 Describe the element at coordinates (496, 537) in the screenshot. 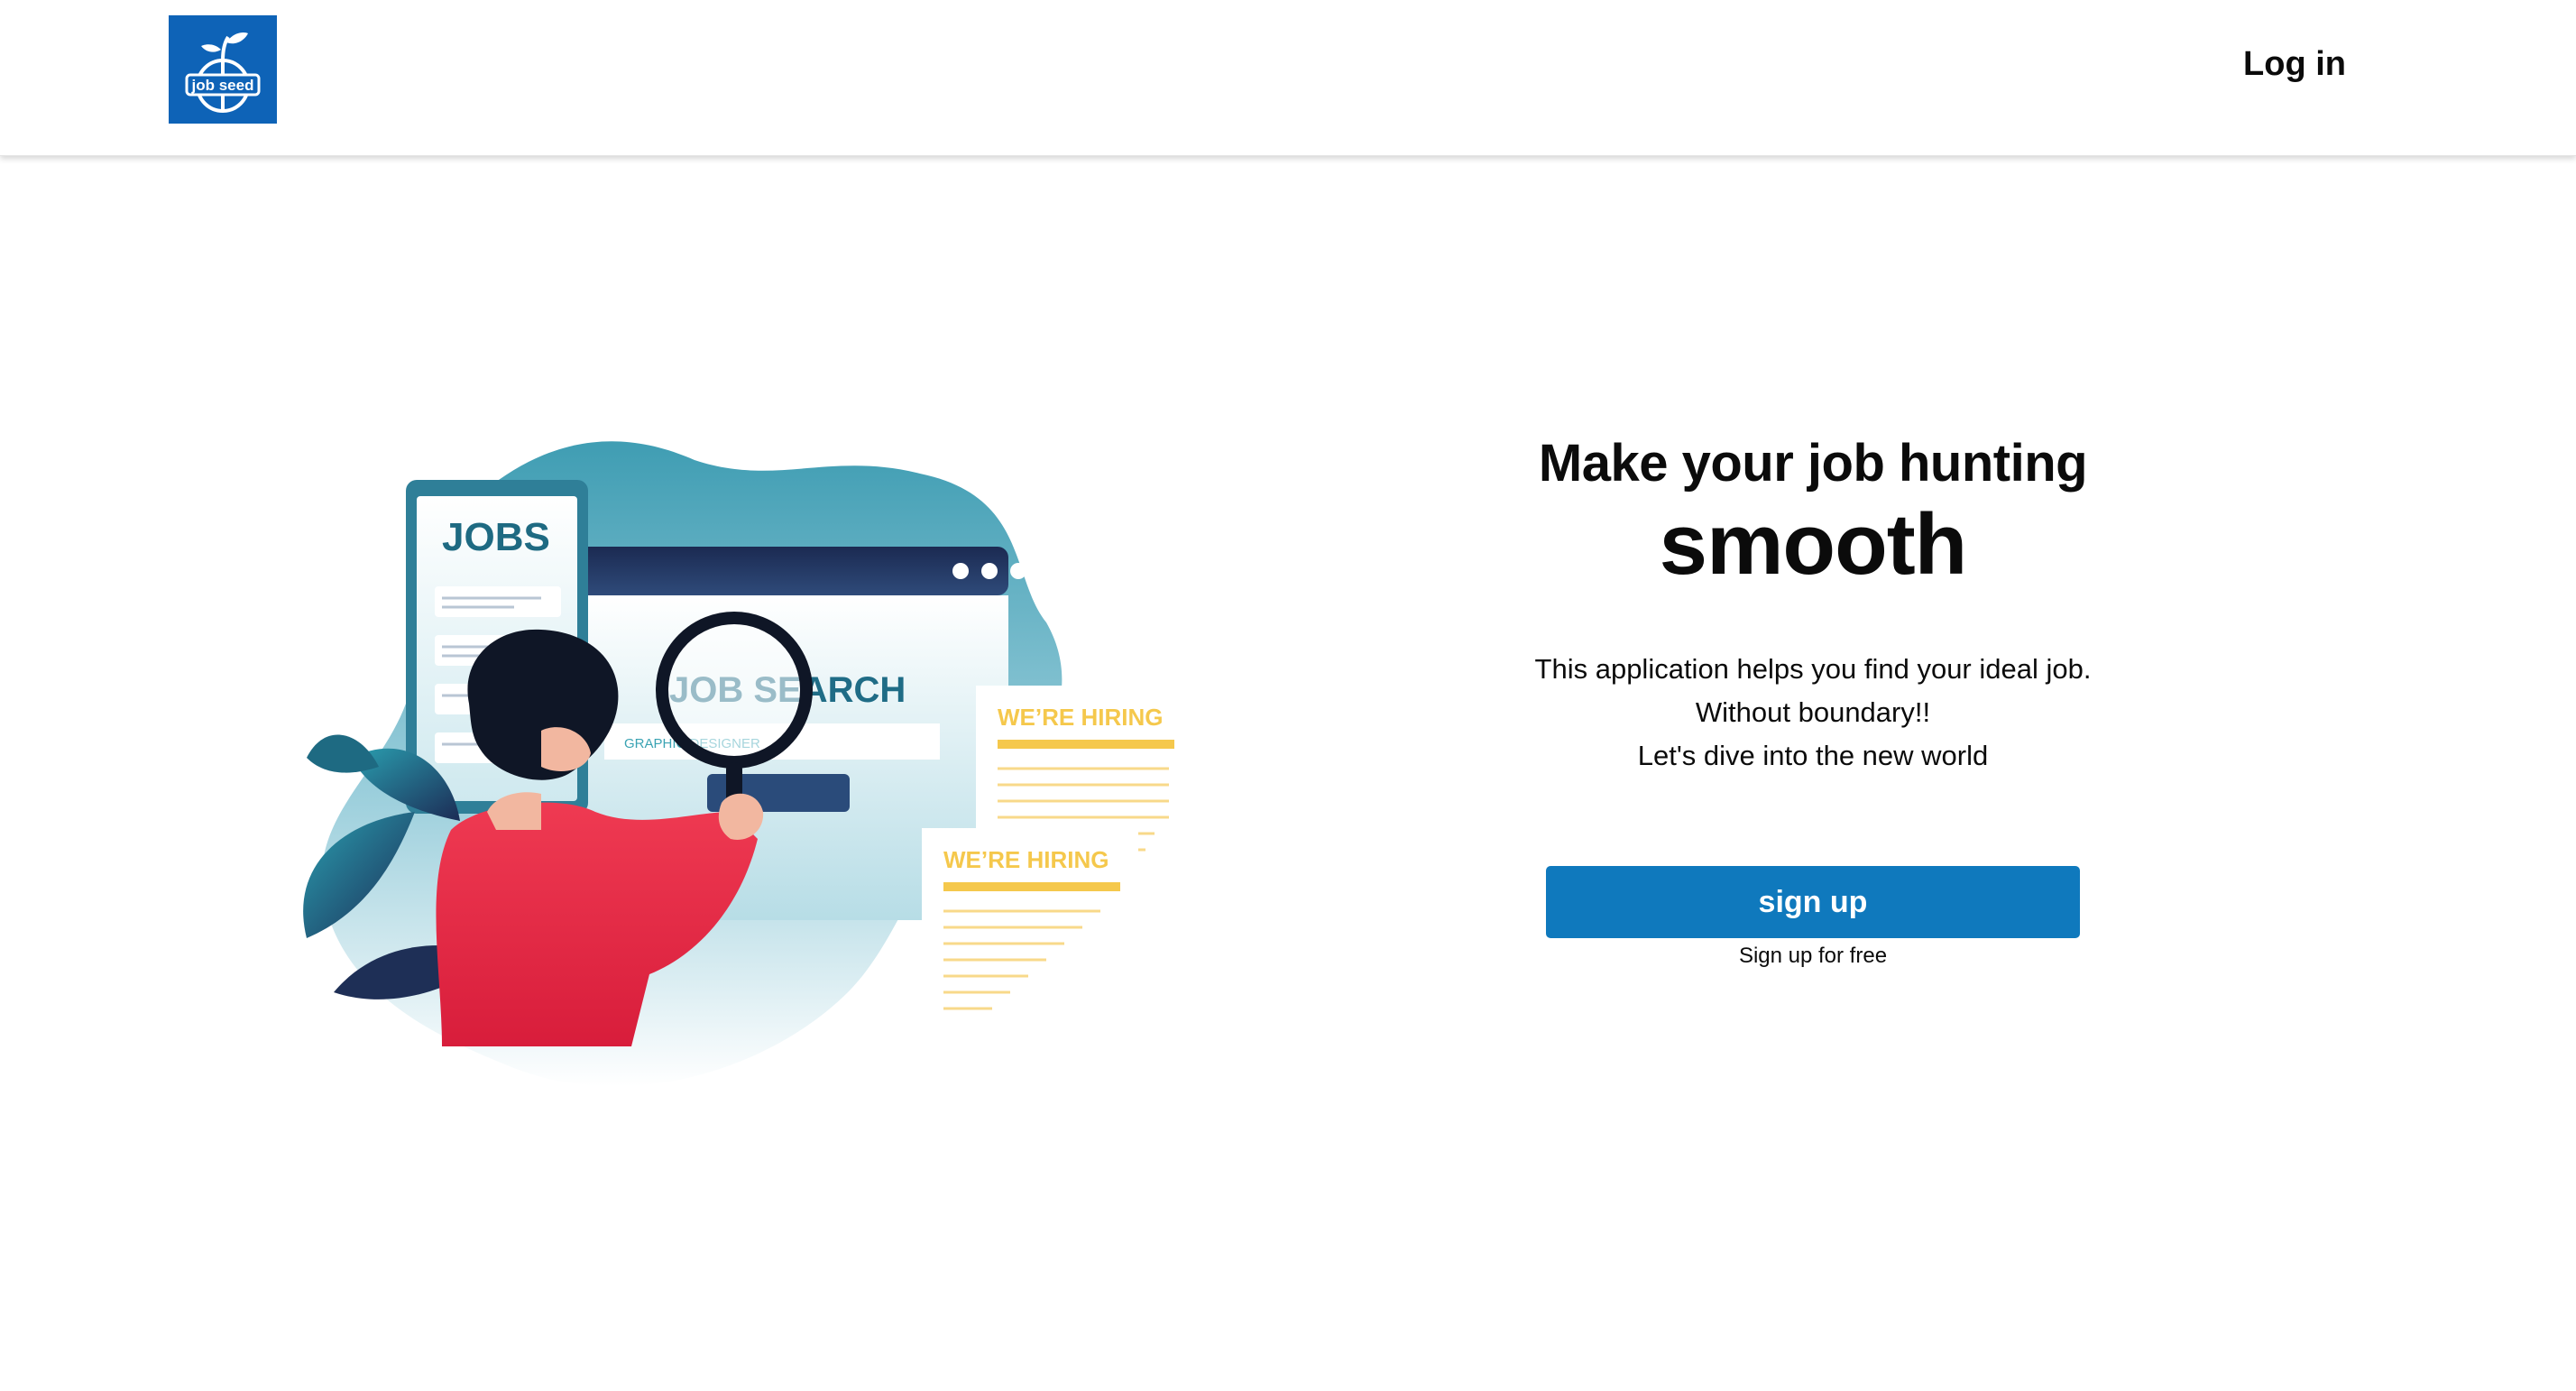

I see `svg-text: JOBS` at that location.